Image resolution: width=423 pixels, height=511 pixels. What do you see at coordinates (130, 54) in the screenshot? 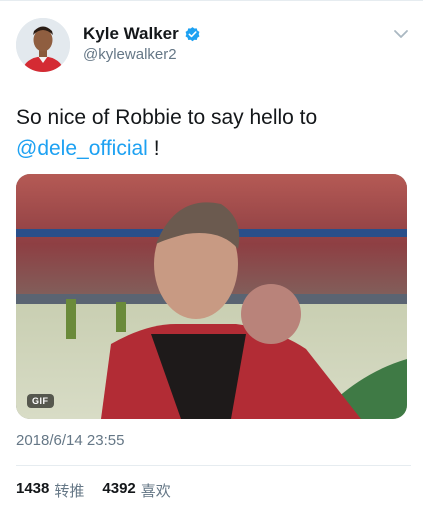
I see `author-handle: @kylewalker2` at bounding box center [130, 54].